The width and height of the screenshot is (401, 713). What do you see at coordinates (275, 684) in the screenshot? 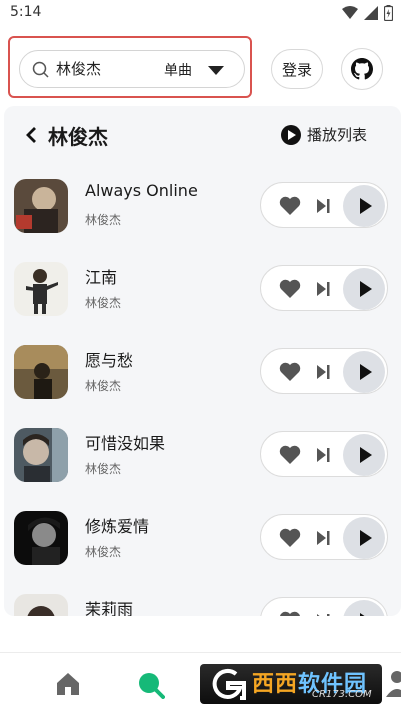
I see `watermark-brand-a: 西西` at bounding box center [275, 684].